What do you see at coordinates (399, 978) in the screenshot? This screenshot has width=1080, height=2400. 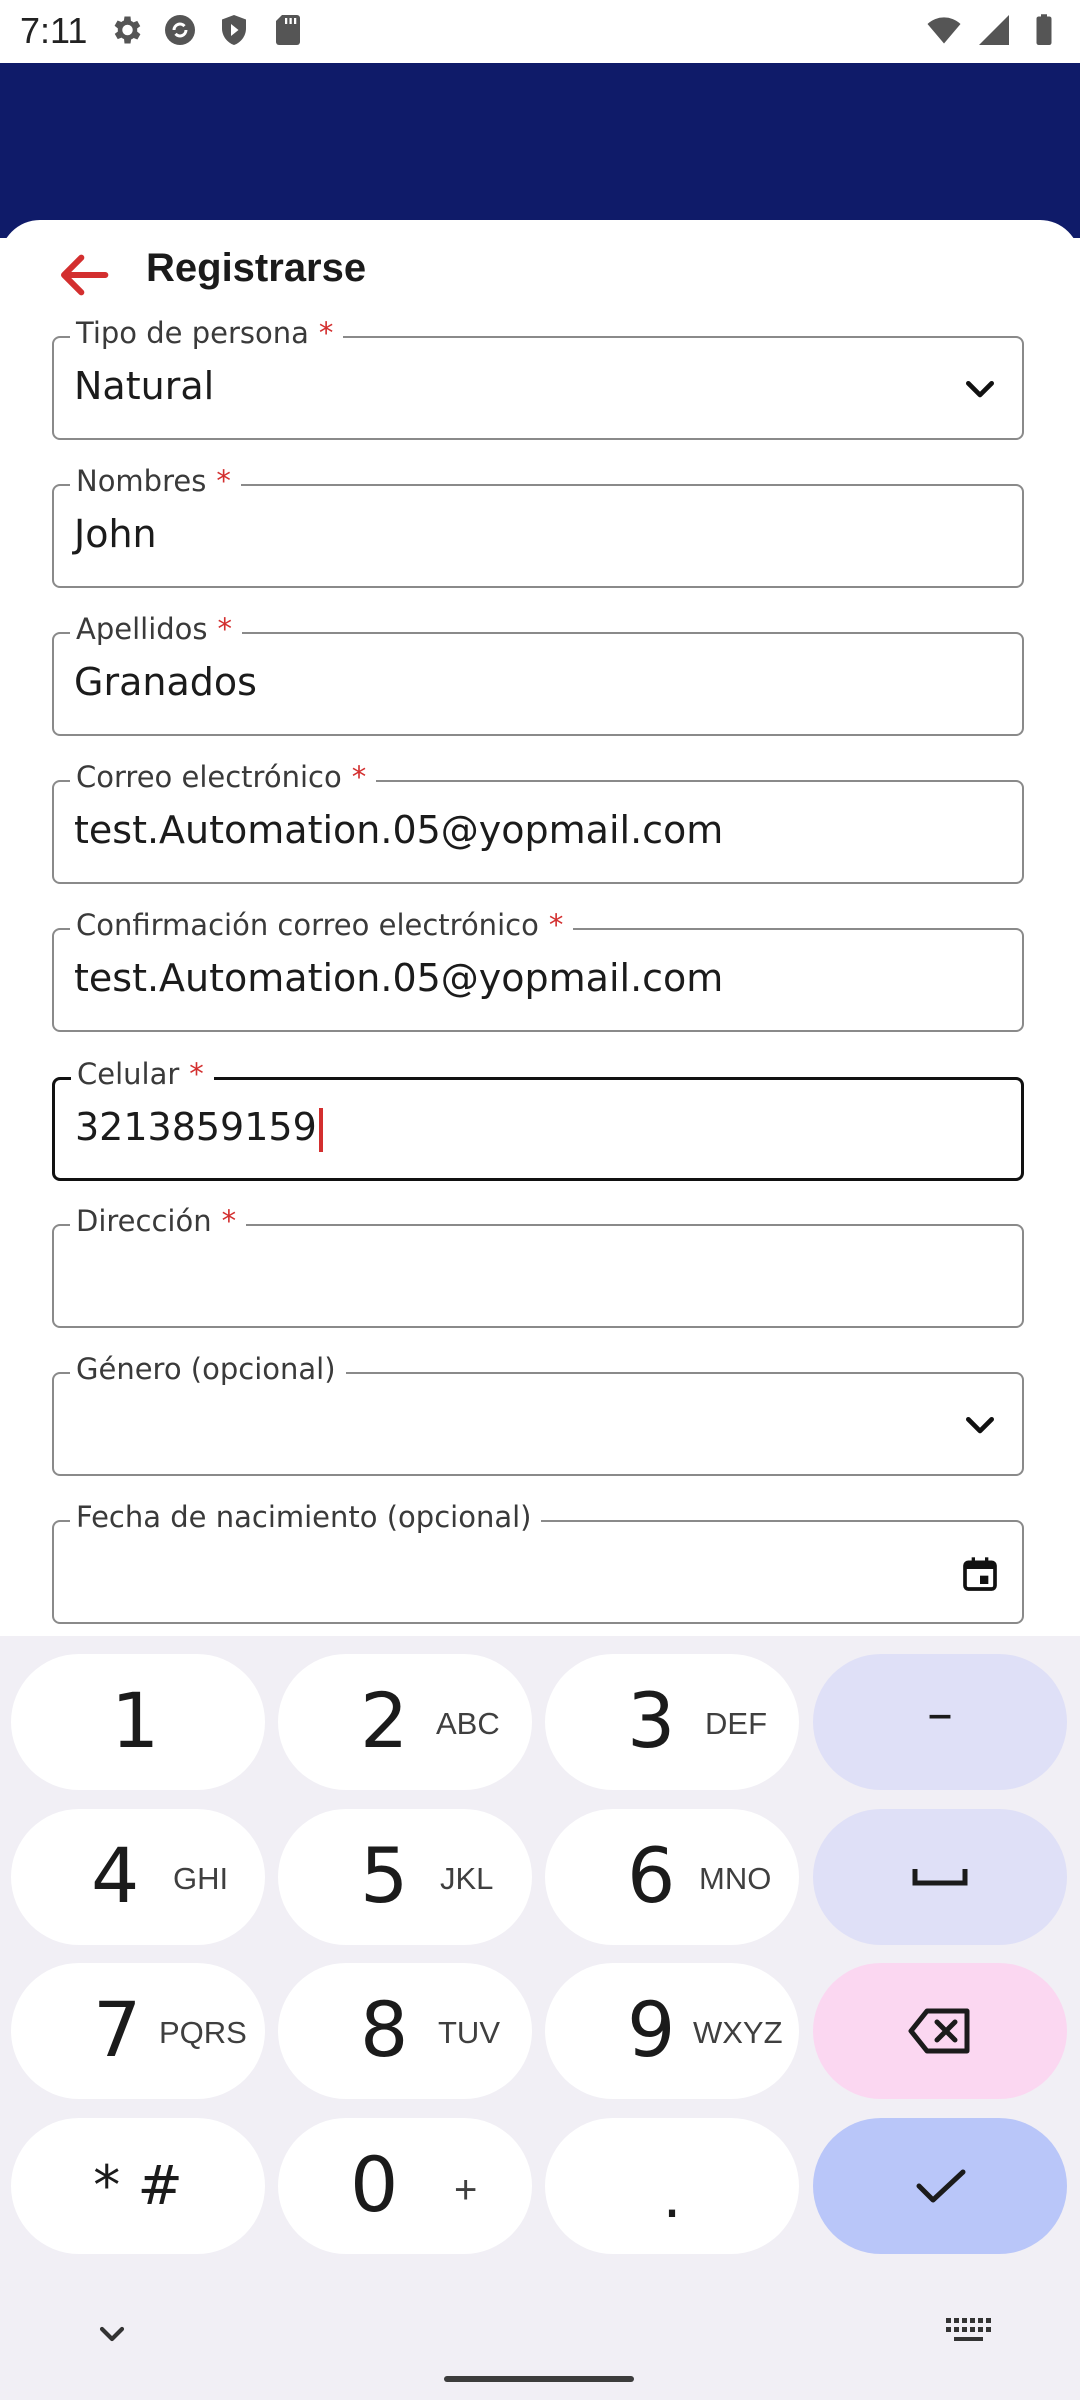 I see `email-confirmation-value: test.Automation.05@yopmail.com` at bounding box center [399, 978].